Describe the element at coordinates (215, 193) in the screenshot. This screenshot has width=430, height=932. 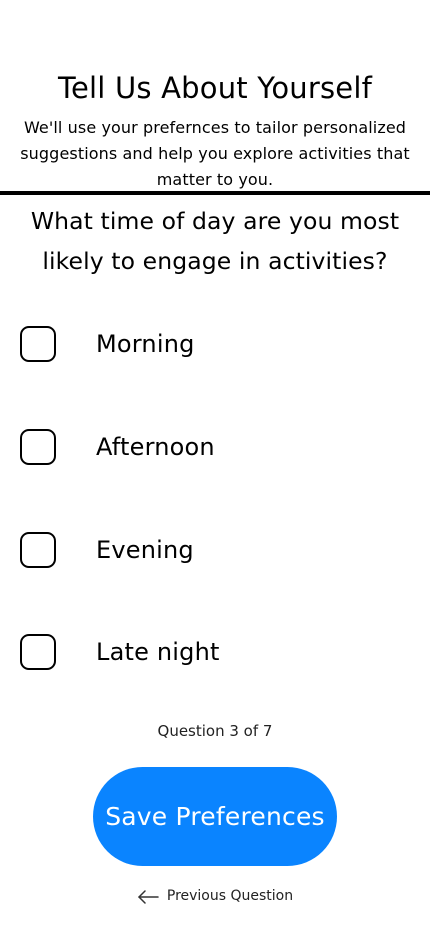
I see `header-divider` at that location.